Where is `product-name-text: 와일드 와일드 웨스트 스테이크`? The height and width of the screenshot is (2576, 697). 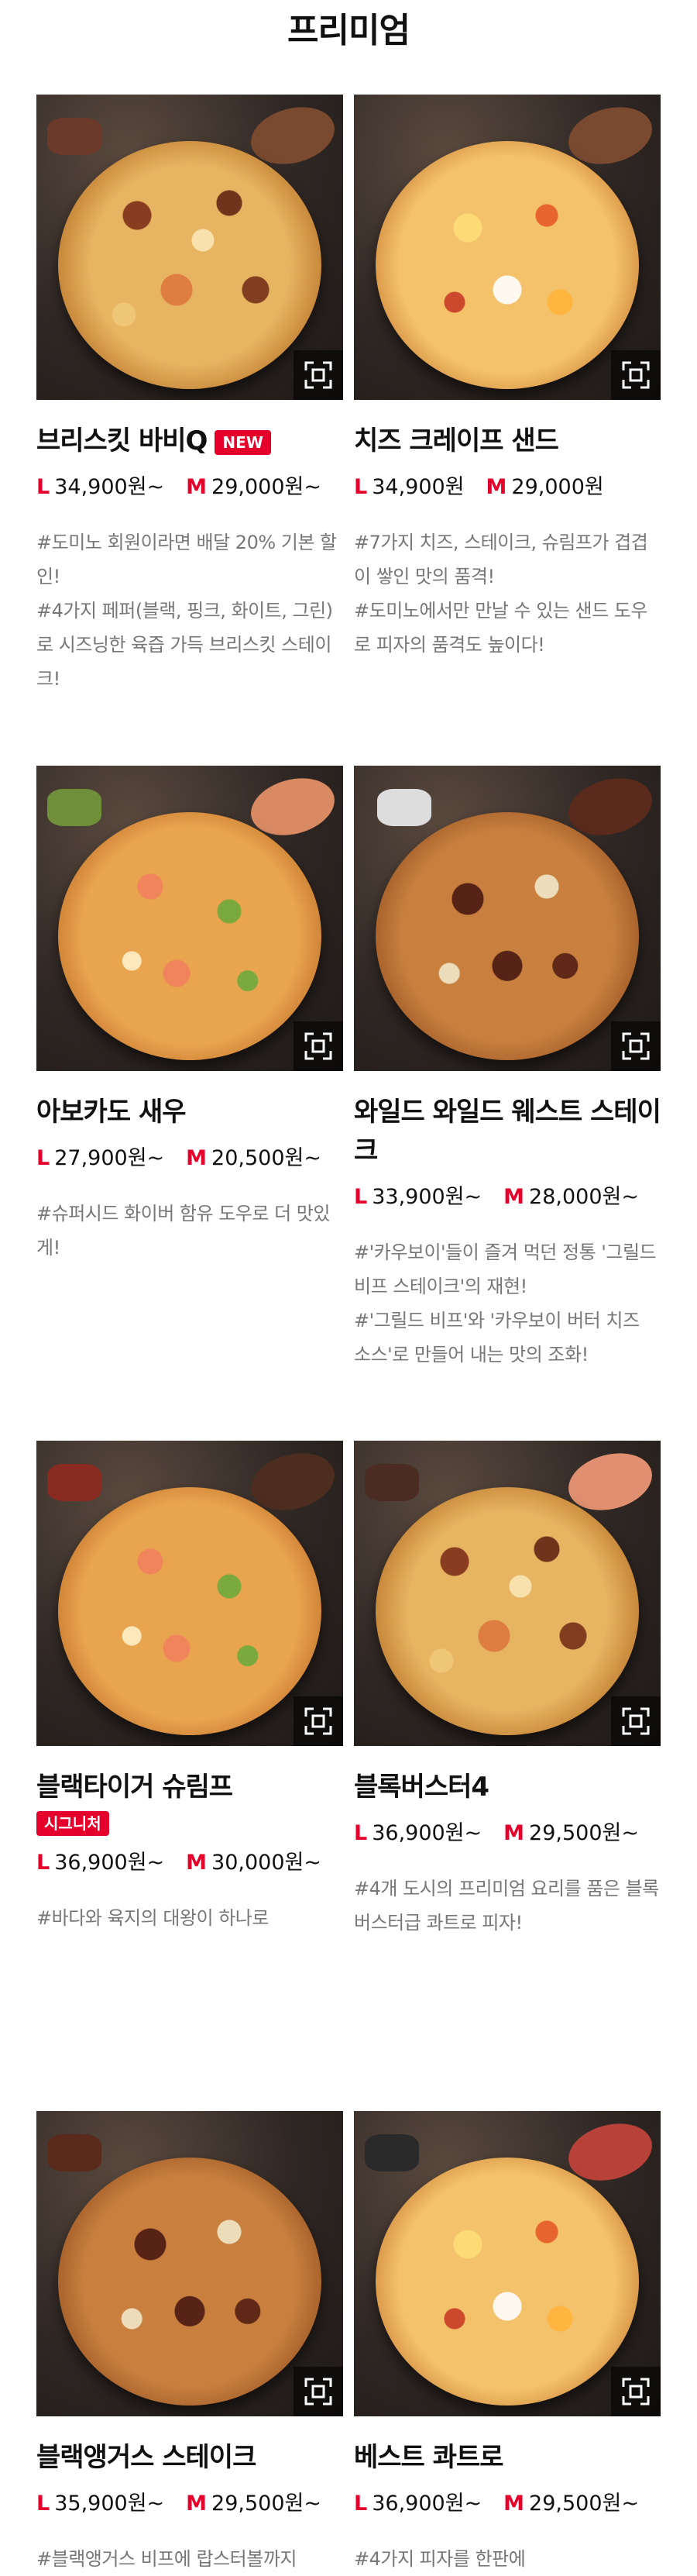 product-name-text: 와일드 와일드 웨스트 스테이크 is located at coordinates (508, 1131).